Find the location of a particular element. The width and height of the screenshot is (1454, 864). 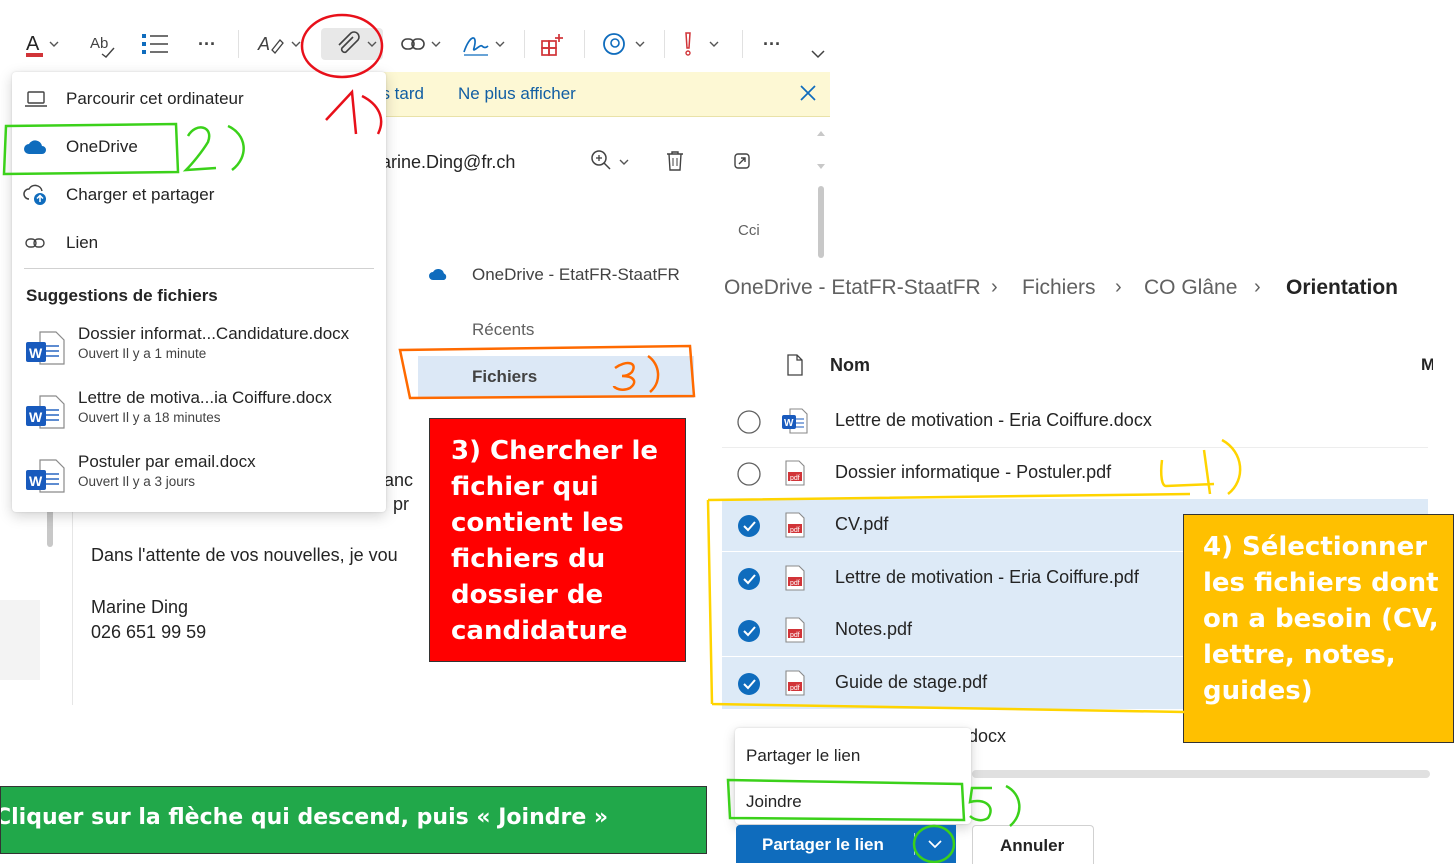

nav-files-label: Fichiers is located at coordinates (505, 376).